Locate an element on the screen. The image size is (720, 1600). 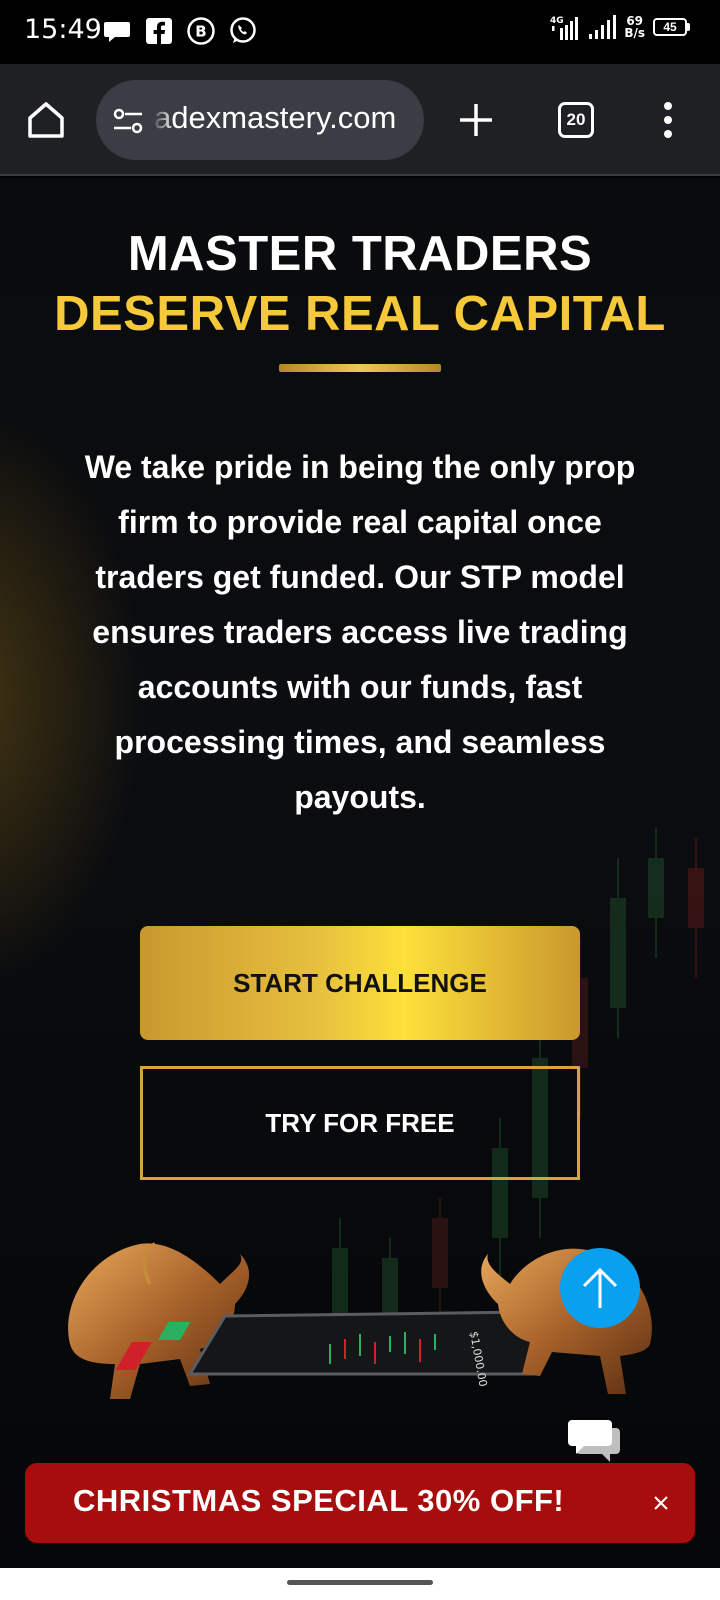
svg-text: B is located at coordinates (200, 32).